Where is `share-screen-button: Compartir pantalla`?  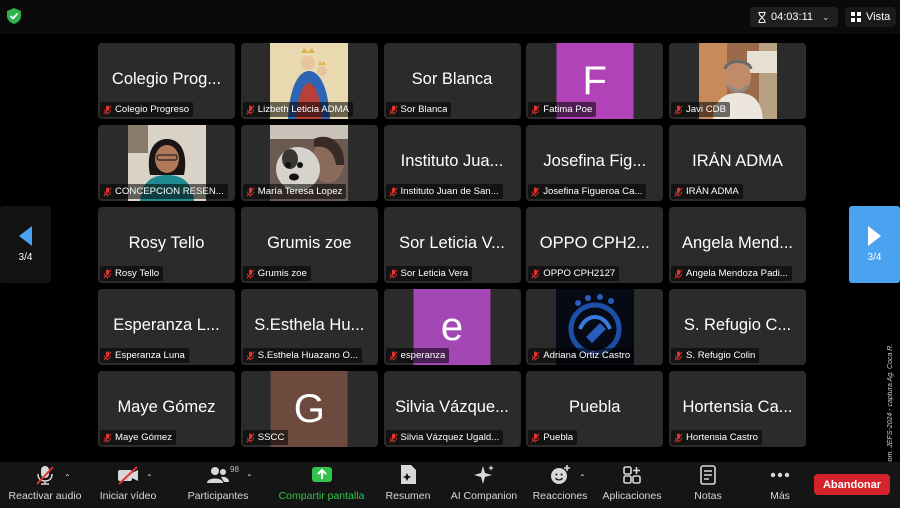
share-screen-button: Compartir pantalla is located at coordinates (321, 485).